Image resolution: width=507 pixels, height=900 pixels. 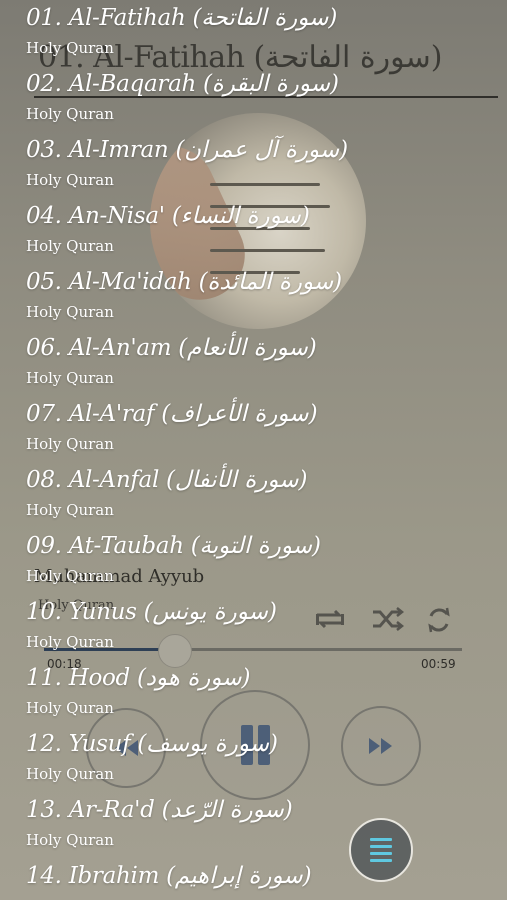 I want to click on playlist-item-title: 14. Ibrahim (سورة إبراهيم), so click(x=169, y=876).